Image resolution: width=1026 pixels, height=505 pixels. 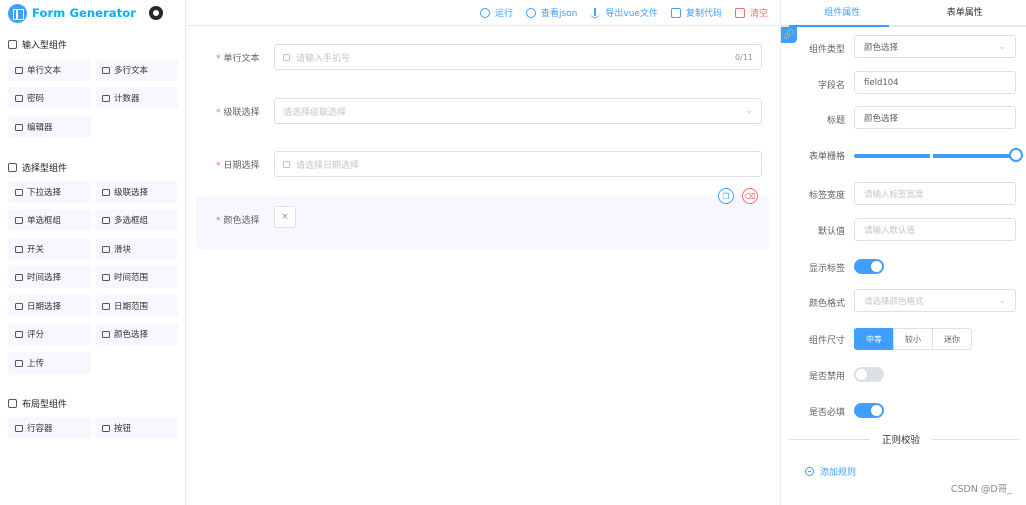 What do you see at coordinates (789, 35) in the screenshot?
I see `link-icon: 🔗` at bounding box center [789, 35].